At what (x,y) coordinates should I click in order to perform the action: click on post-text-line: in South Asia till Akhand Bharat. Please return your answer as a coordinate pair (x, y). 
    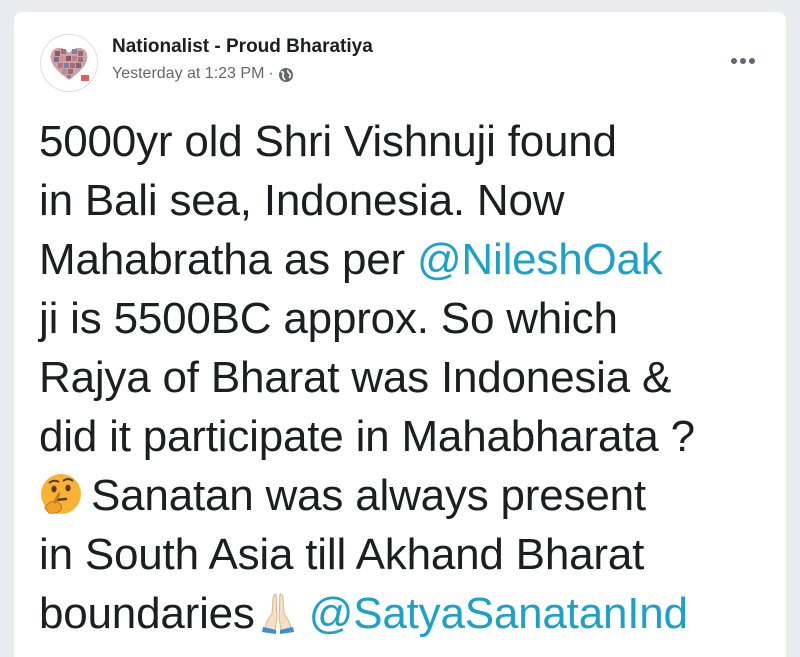
    Looking at the image, I should click on (342, 554).